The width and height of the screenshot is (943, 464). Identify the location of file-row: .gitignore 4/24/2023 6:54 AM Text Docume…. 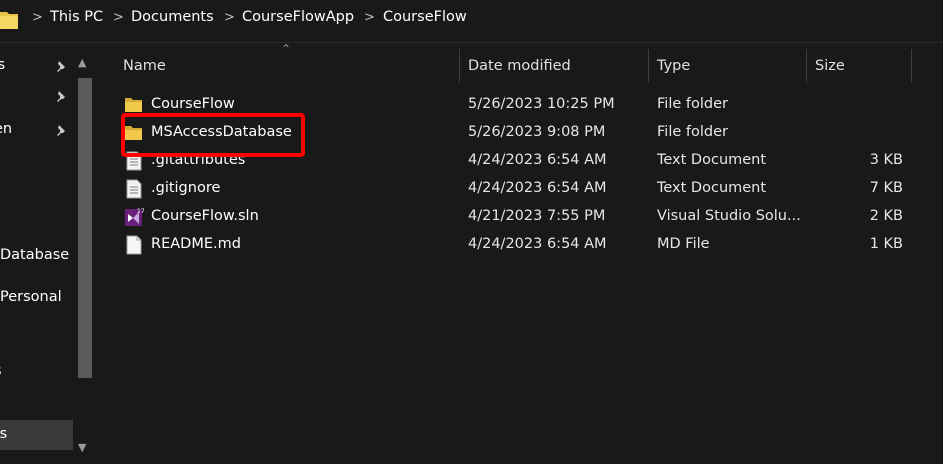
(529, 189).